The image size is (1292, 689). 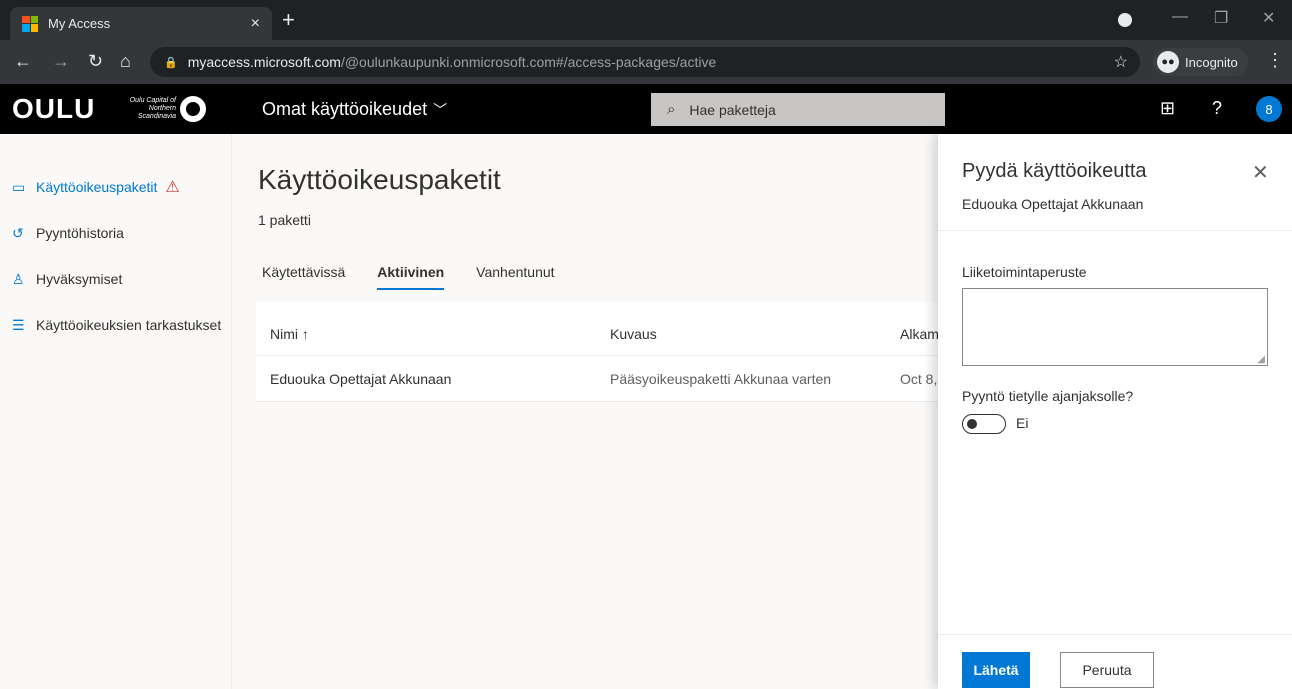 I want to click on column-header-name: Nimi ↑, so click(x=426, y=334).